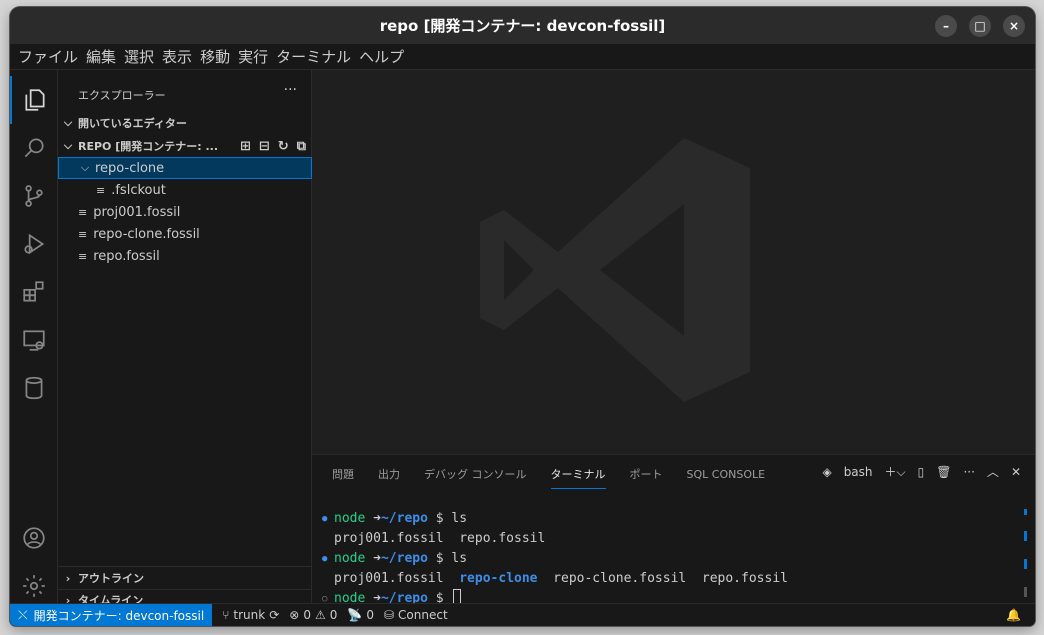 The height and width of the screenshot is (635, 1044). Describe the element at coordinates (522, 25) in the screenshot. I see `title-bar: repo [開発コンテナー: devcon-fossil] – □ ×` at that location.